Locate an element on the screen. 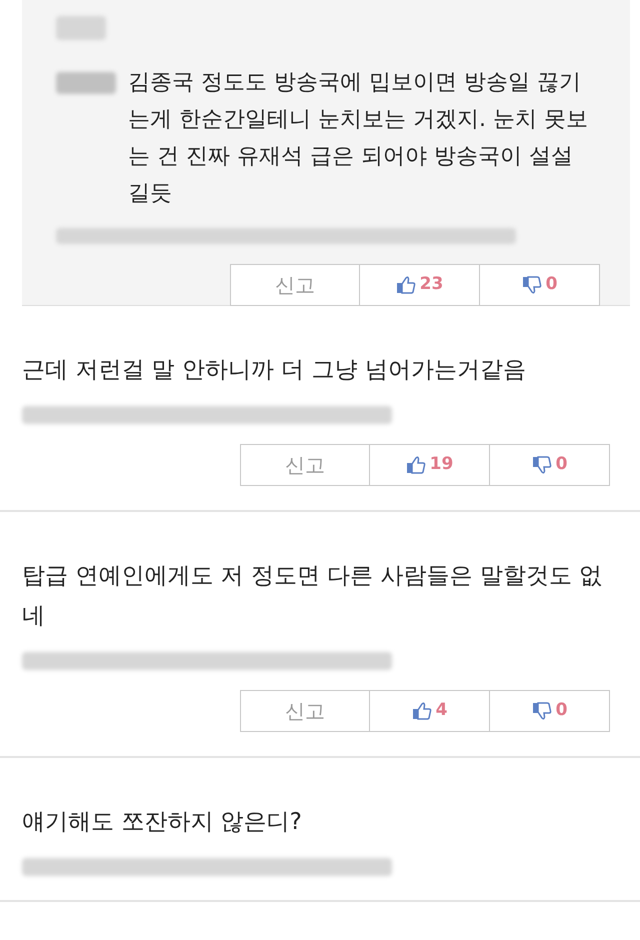 Image resolution: width=640 pixels, height=940 pixels. comment-text: 김종국 정도도 방송국에 밉보이면 방송일 끊기는게 한순간일테니 눈치보는 거겠지. 눈치 못보는 건 진짜 유재석 급은 되어야 방송국이 설설 길듯 is located at coordinates (358, 138).